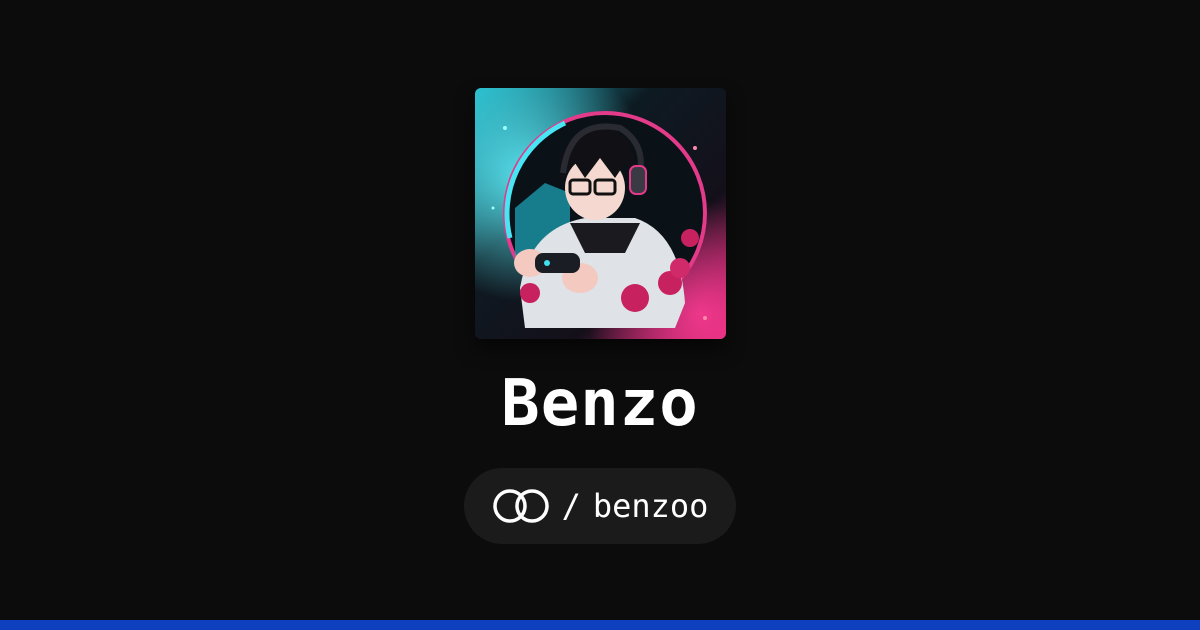 The height and width of the screenshot is (630, 1200). Describe the element at coordinates (600, 404) in the screenshot. I see `display-name: Benzo` at that location.